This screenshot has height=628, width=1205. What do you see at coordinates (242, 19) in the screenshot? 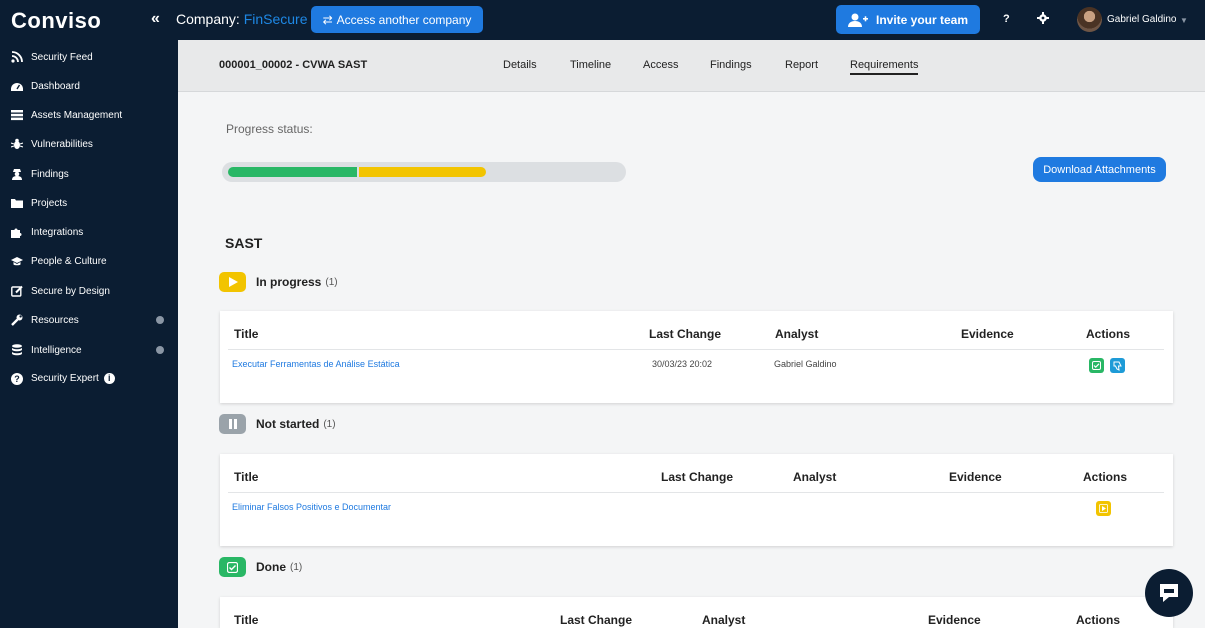
I see `company-indicator: Company: FinSecure` at bounding box center [242, 19].